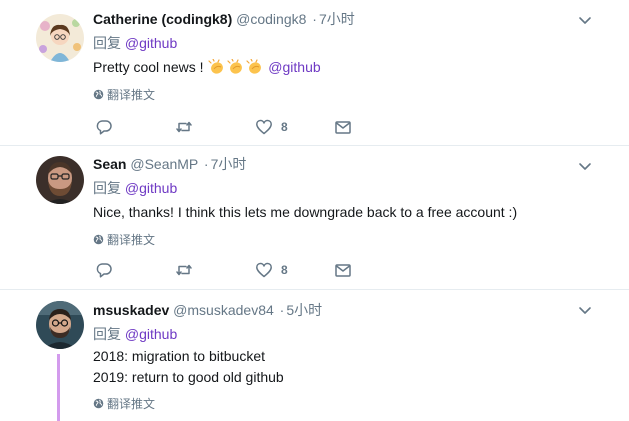 The height and width of the screenshot is (421, 629). What do you see at coordinates (131, 310) in the screenshot?
I see `author-name: msuskadev` at bounding box center [131, 310].